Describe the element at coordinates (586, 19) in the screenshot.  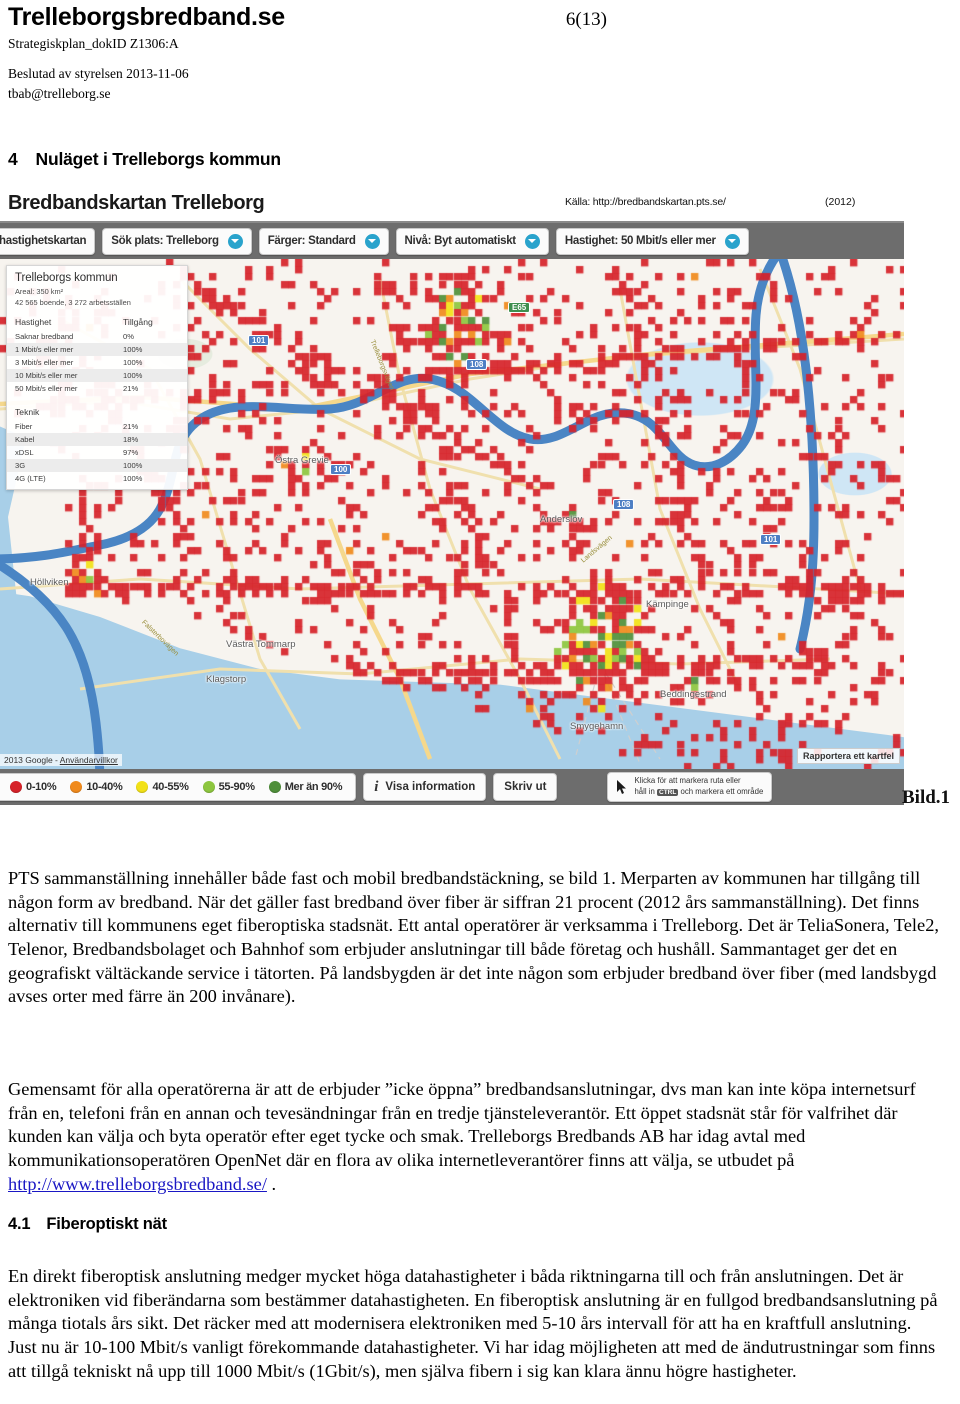
I see `page-number: 6(13)` at that location.